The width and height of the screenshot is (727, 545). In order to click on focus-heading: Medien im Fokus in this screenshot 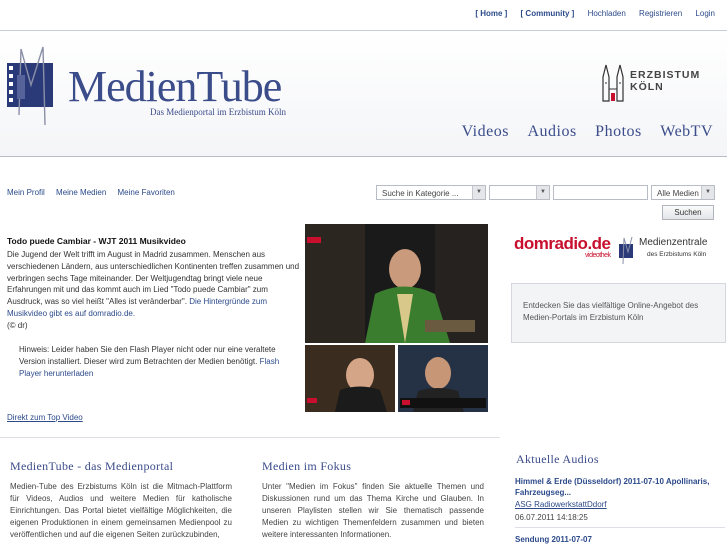, I will do `click(307, 466)`.